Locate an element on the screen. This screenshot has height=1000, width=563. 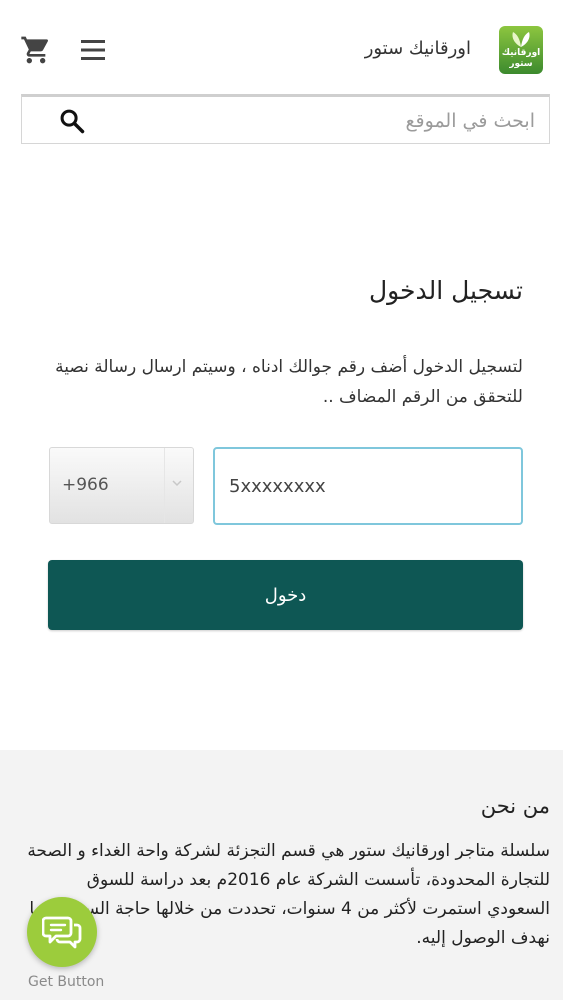
chat-bubbles-icon is located at coordinates (62, 932).